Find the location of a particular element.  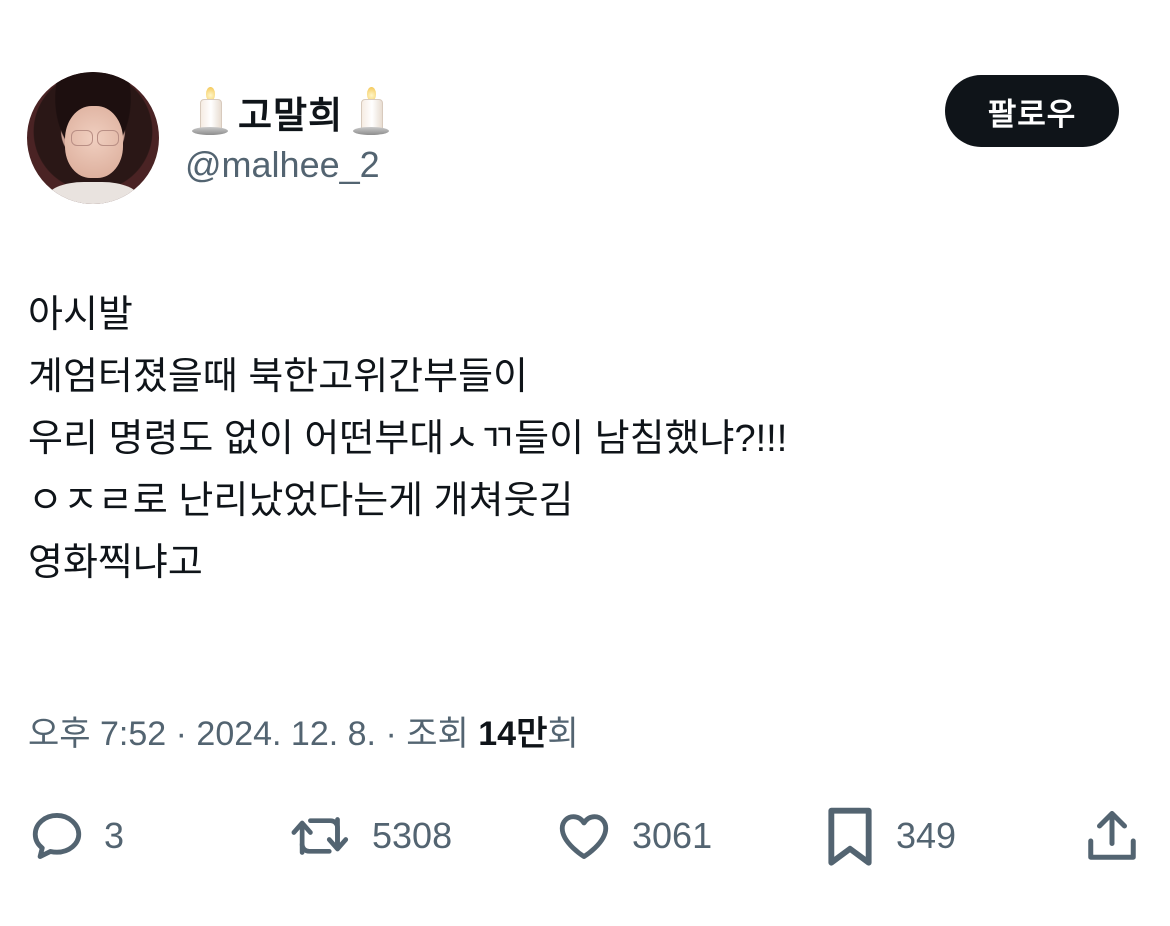

reply-button: 3 is located at coordinates (76, 836).